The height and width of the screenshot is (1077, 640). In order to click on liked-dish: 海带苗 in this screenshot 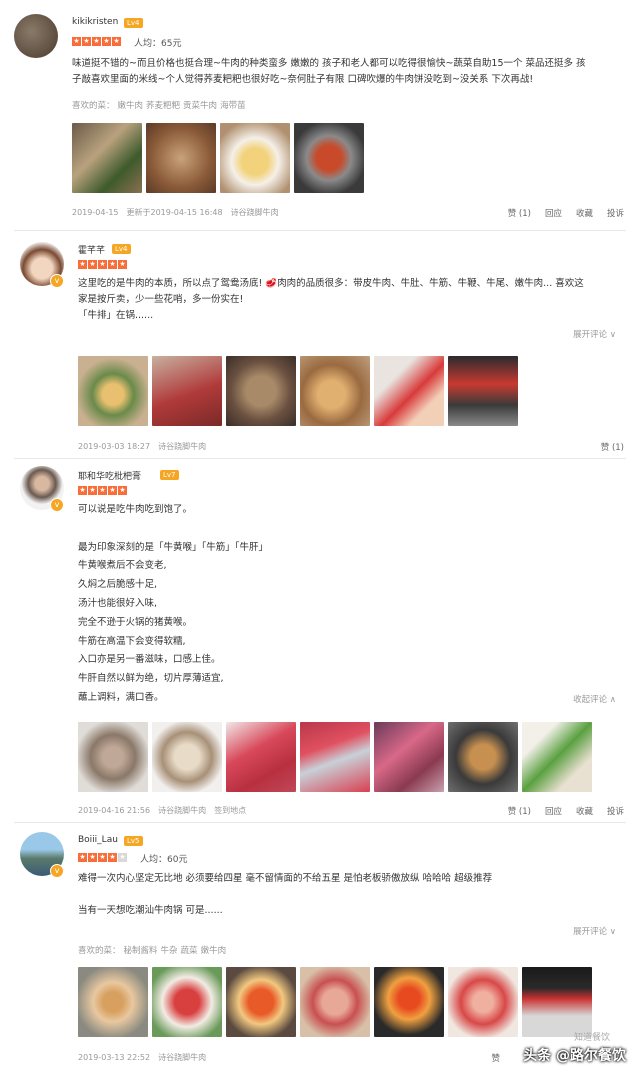, I will do `click(233, 106)`.